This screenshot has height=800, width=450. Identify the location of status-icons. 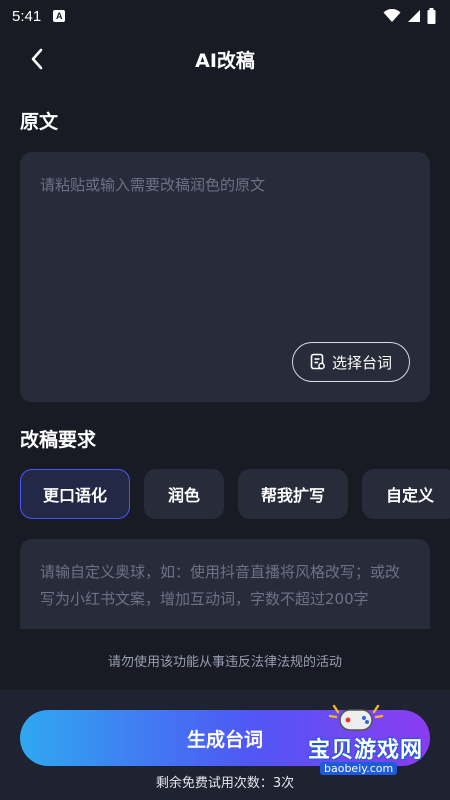
(409, 16).